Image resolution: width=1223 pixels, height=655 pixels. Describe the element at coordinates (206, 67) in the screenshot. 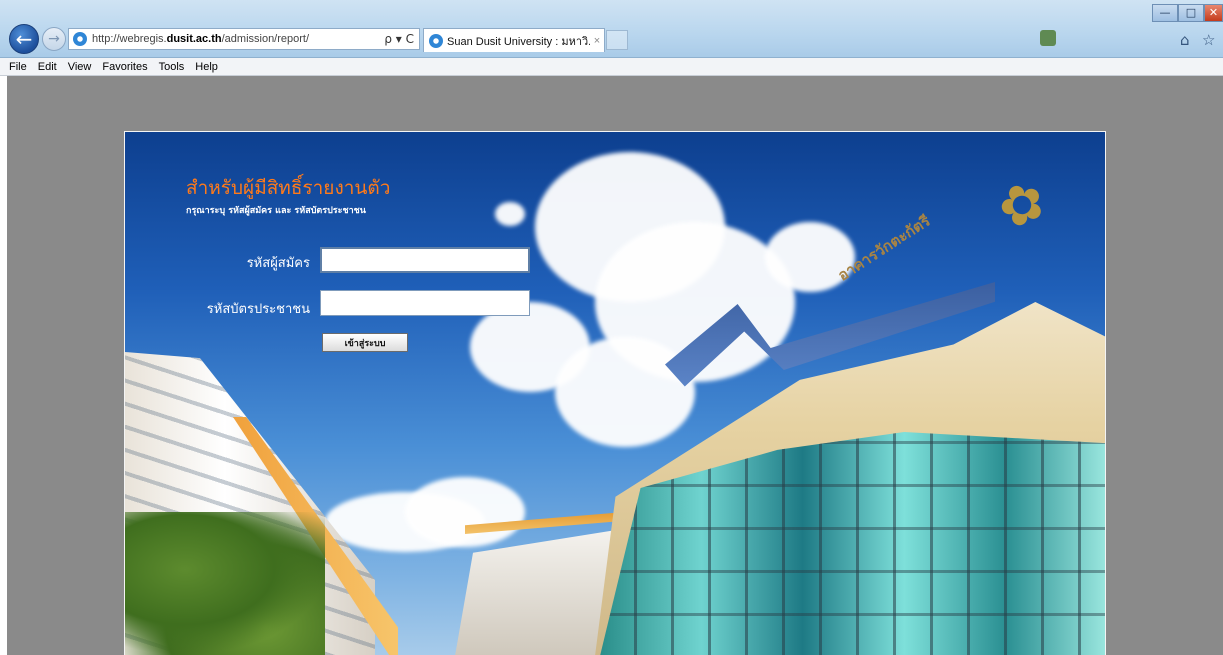

I see `menu-help: Help` at that location.